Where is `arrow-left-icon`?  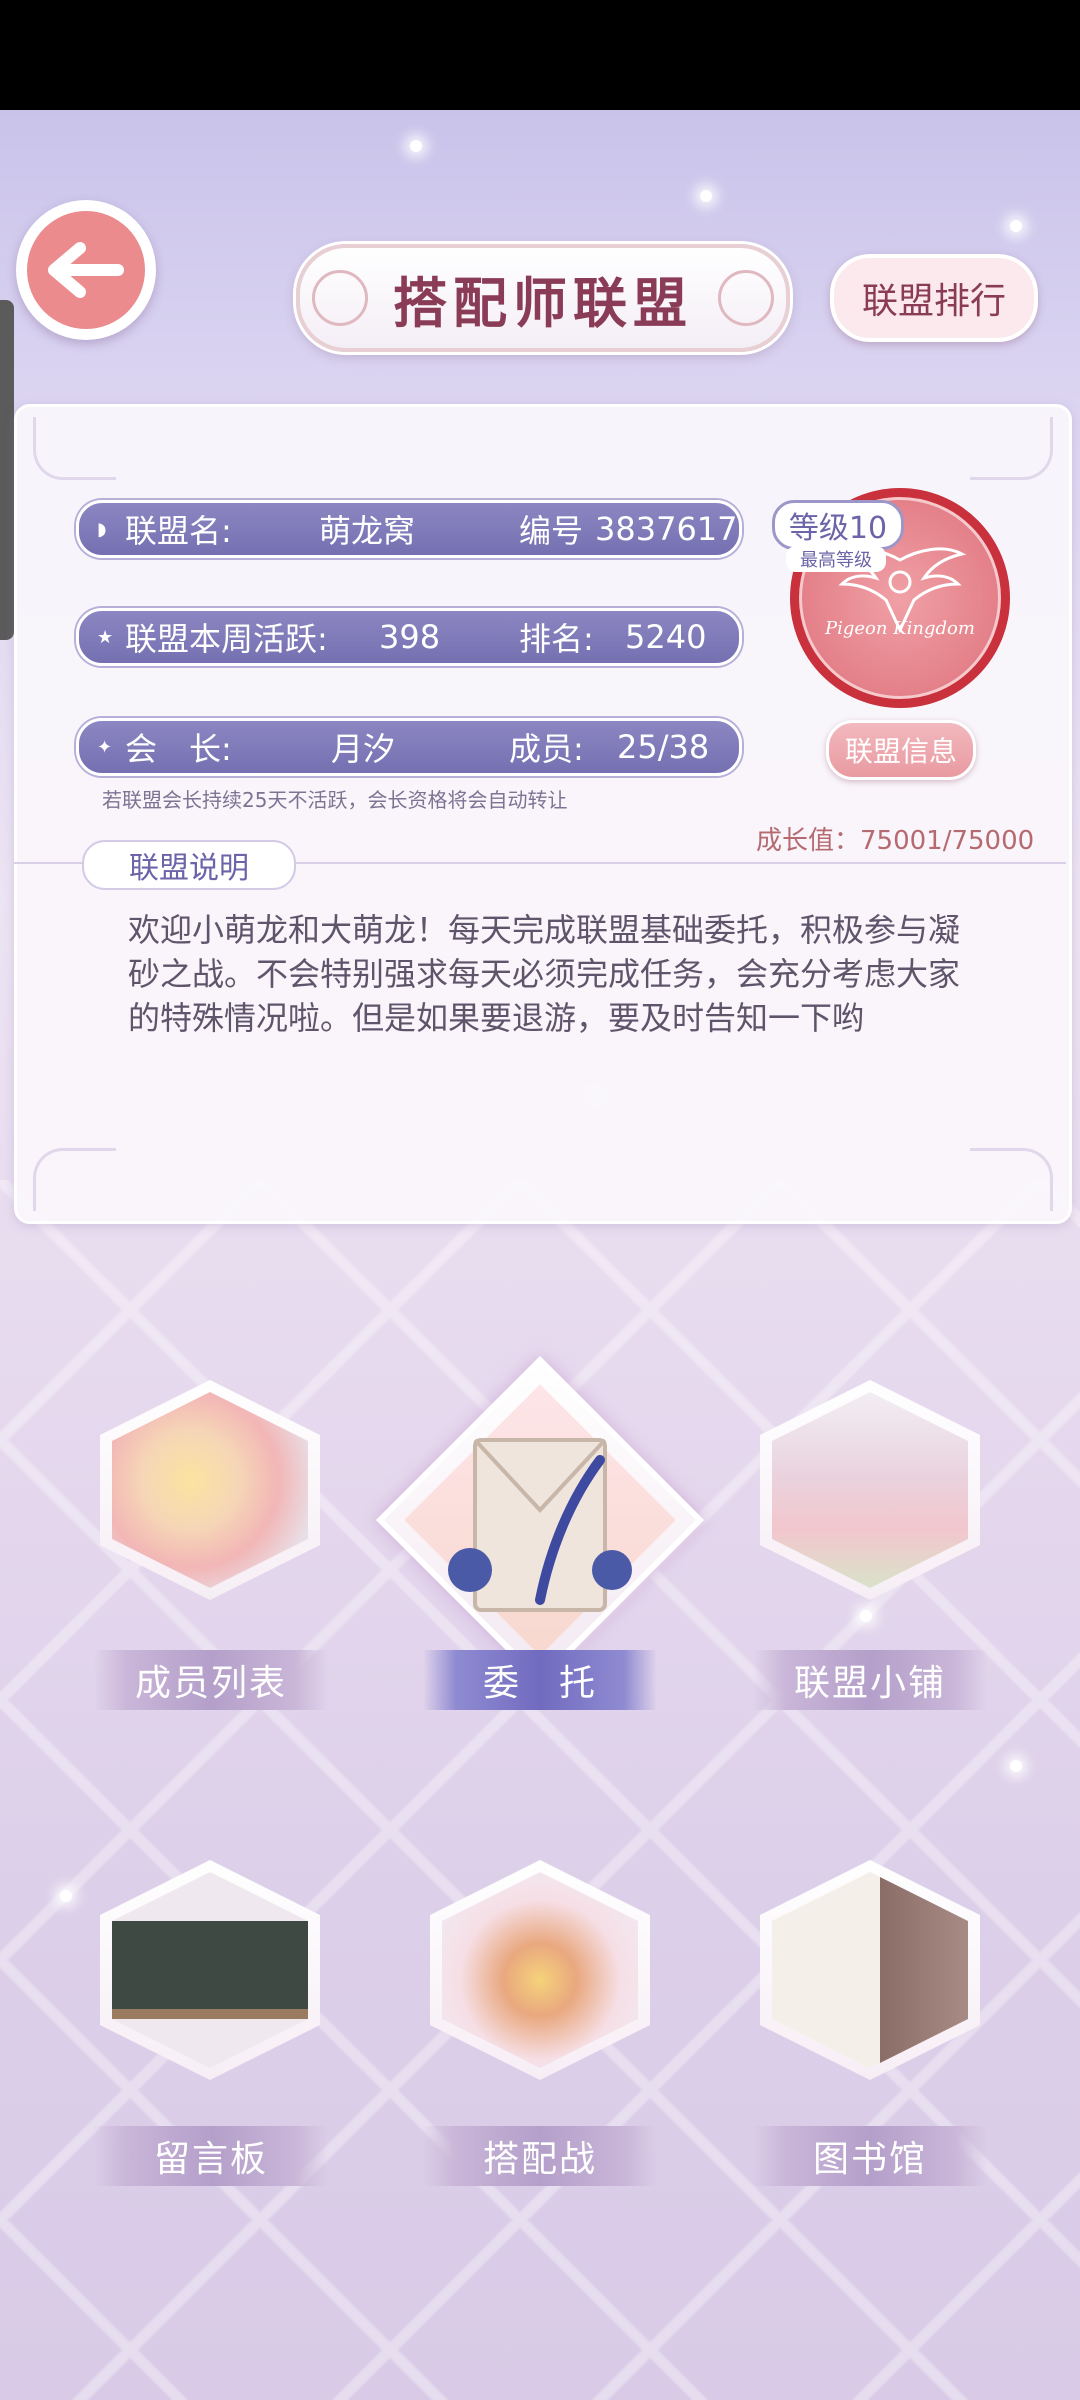 arrow-left-icon is located at coordinates (86, 270).